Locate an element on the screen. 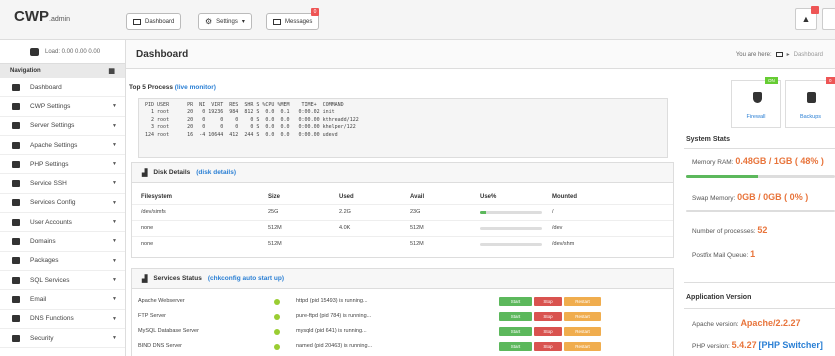 The width and height of the screenshot is (835, 356). php-version: PHP version: 5.4.27 [PHP Switcher] is located at coordinates (757, 345).